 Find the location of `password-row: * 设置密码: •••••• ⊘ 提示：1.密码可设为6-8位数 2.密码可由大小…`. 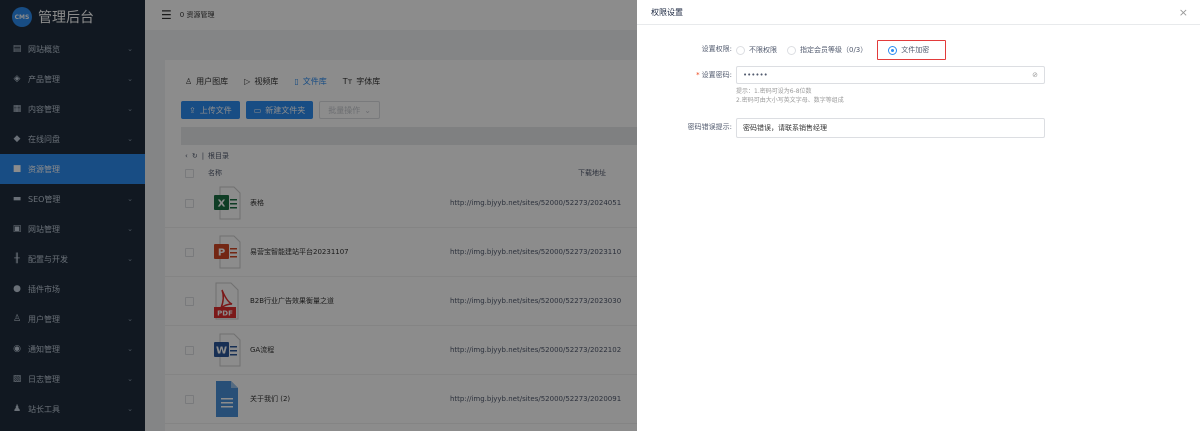

password-row: * 设置密码: •••••• ⊘ 提示：1.密码可设为6-8位数 2.密码可由大小… is located at coordinates (918, 85).